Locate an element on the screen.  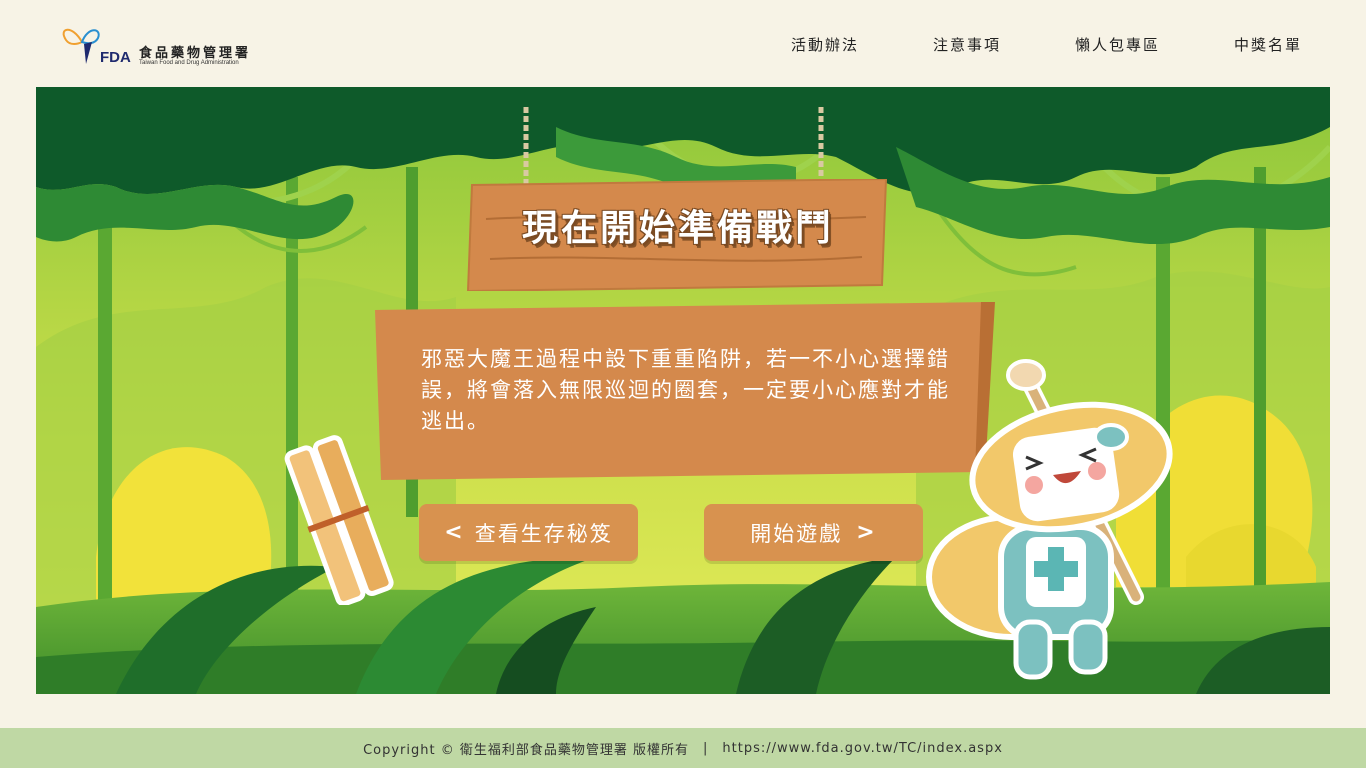
nav-item-rules: 活動辦法 is located at coordinates (825, 44).